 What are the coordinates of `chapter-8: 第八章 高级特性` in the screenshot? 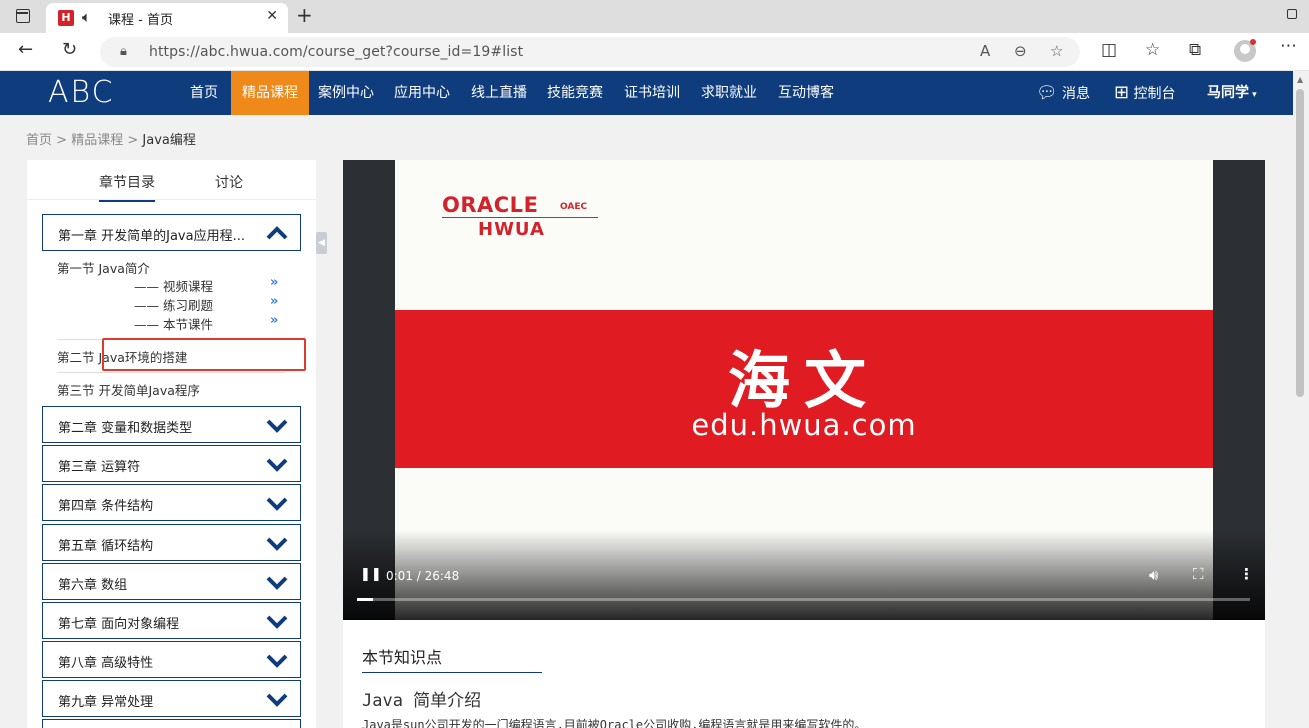 It's located at (171, 659).